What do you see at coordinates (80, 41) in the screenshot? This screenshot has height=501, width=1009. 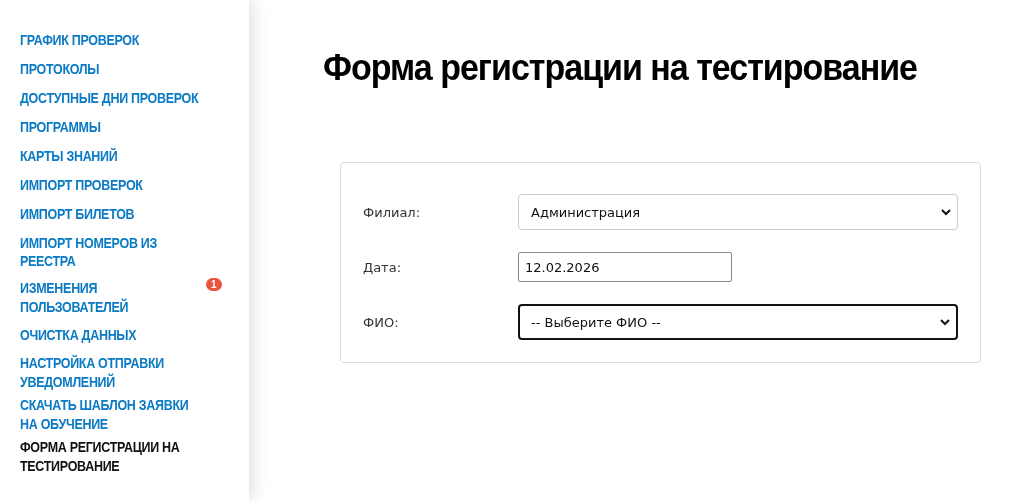 I see `nav-link: ГРАФИК ПРОВЕРОК` at bounding box center [80, 41].